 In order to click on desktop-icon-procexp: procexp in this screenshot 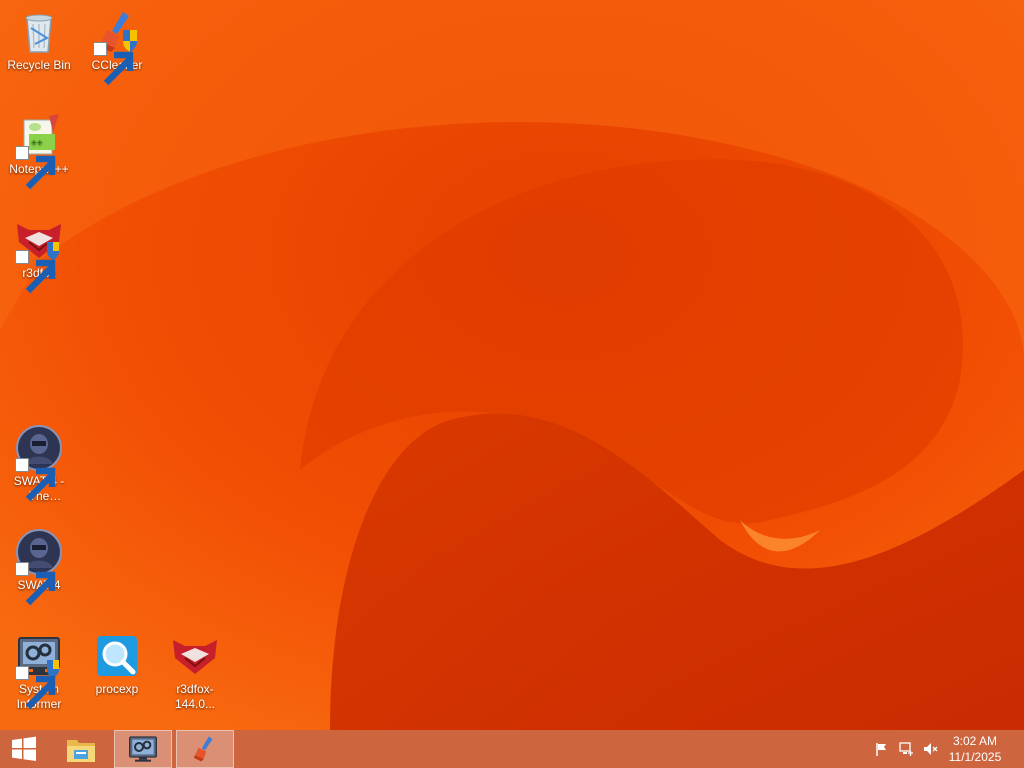, I will do `click(117, 662)`.